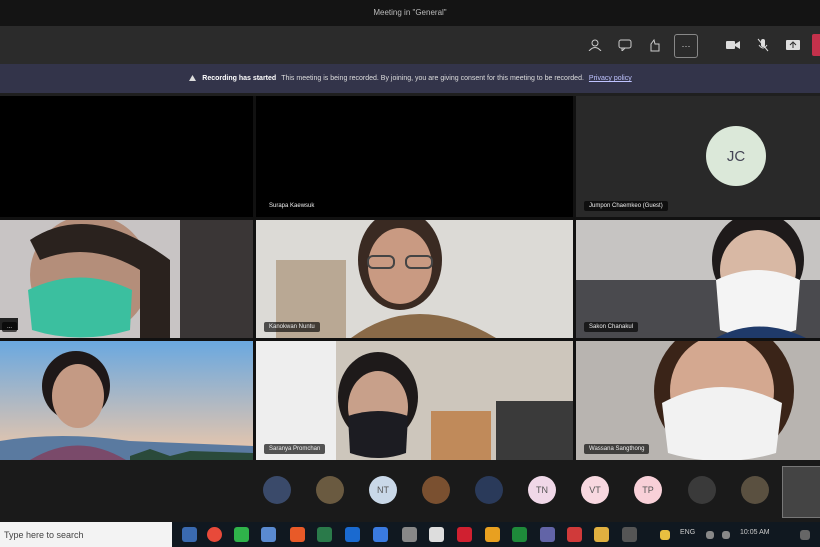 This screenshot has height=547, width=820. I want to click on network-icon, so click(710, 535).